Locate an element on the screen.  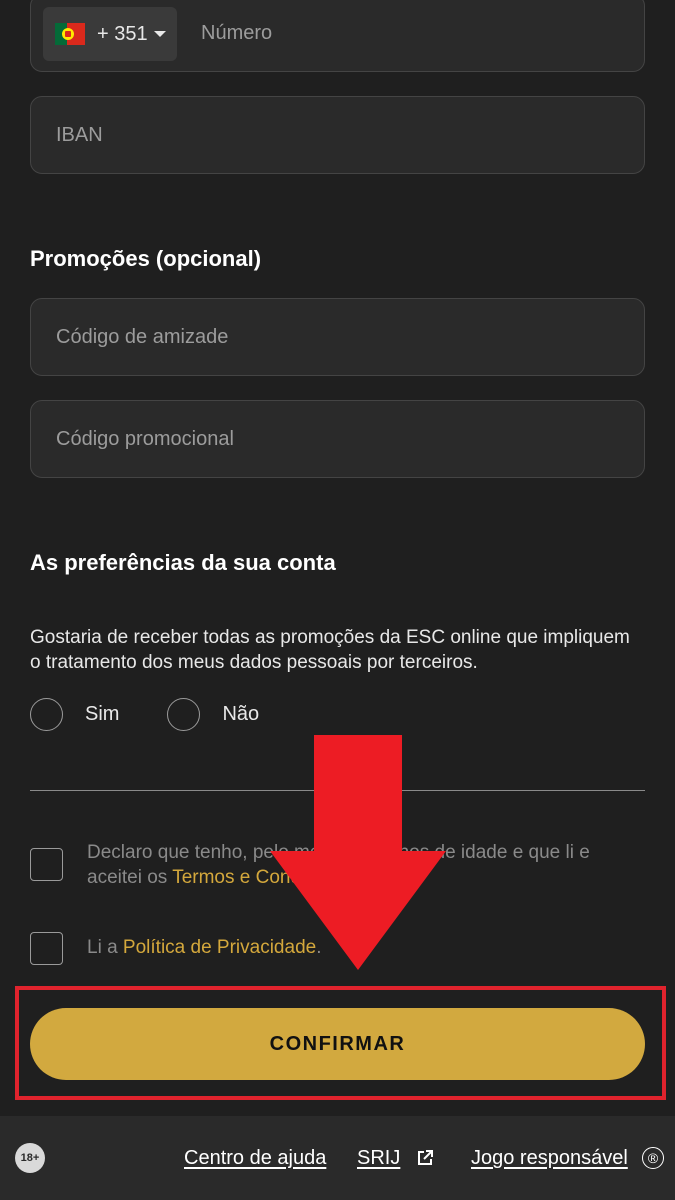
promo-code-field is located at coordinates (337, 439).